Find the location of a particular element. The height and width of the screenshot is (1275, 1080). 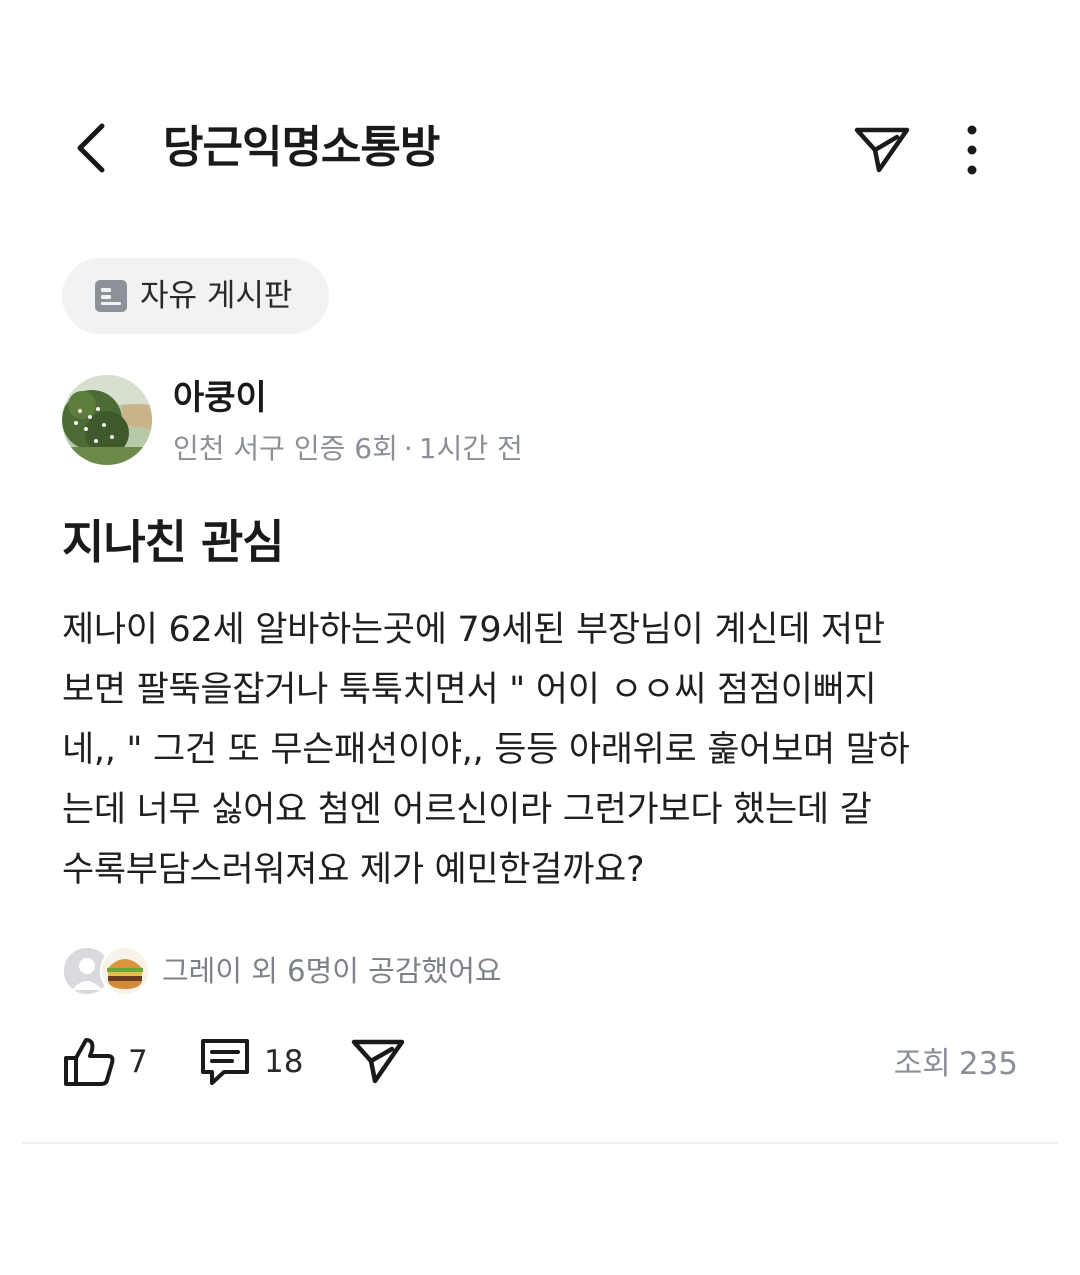

top-app-bar: 당근익명소통방 is located at coordinates (540, 148).